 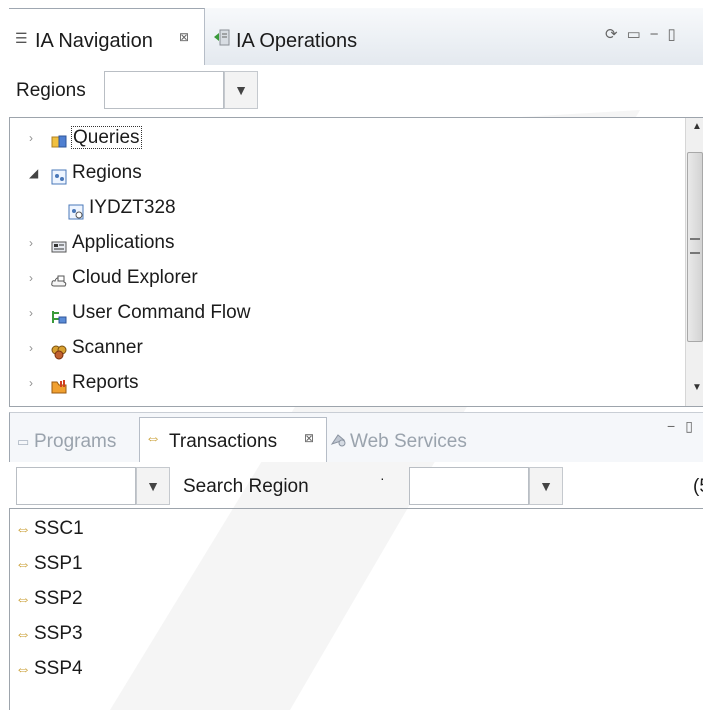 What do you see at coordinates (698, 486) in the screenshot?
I see `count-label-clipped: (5` at bounding box center [698, 486].